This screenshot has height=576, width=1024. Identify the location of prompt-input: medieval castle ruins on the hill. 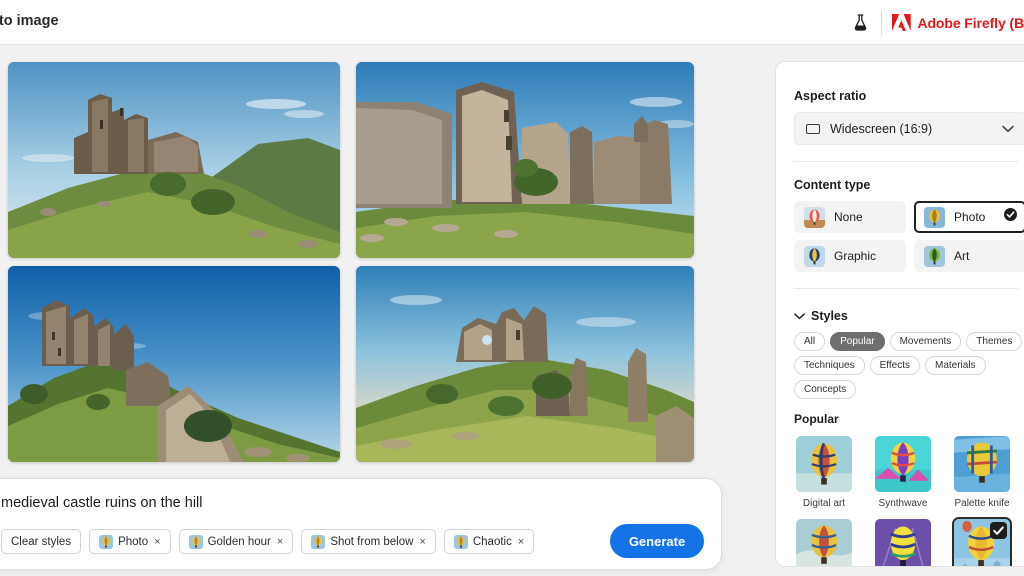
(102, 503).